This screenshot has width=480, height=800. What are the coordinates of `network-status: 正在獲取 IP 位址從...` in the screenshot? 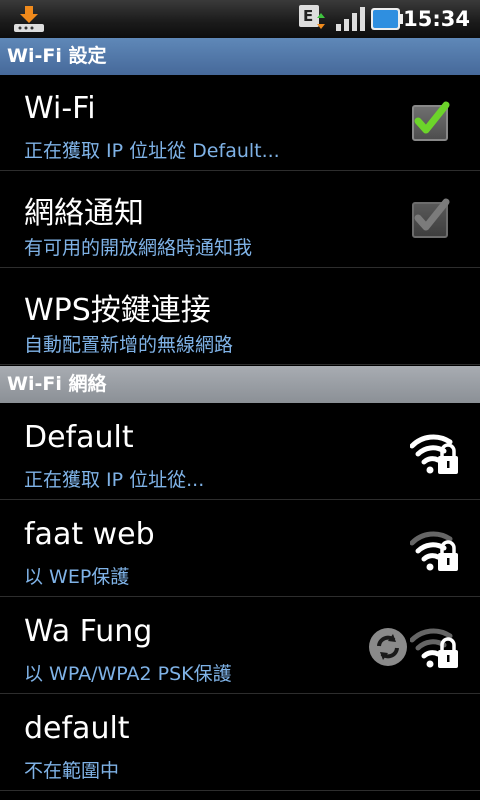 It's located at (114, 480).